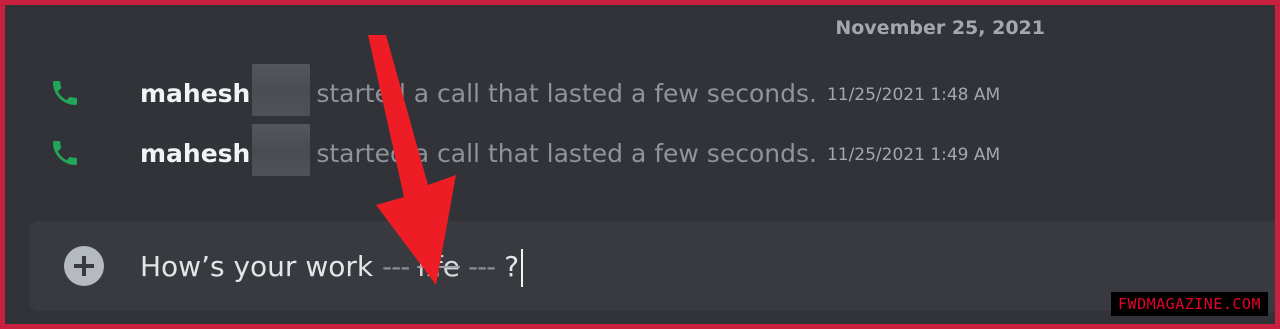  What do you see at coordinates (396, 266) in the screenshot?
I see `strike-dashes-left: ---` at bounding box center [396, 266].